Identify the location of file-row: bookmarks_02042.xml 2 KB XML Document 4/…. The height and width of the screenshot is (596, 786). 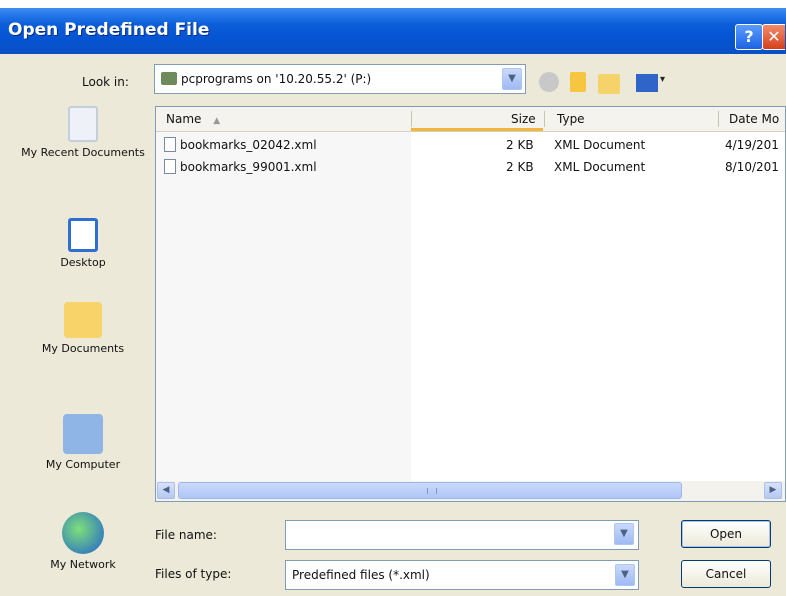
(470, 145).